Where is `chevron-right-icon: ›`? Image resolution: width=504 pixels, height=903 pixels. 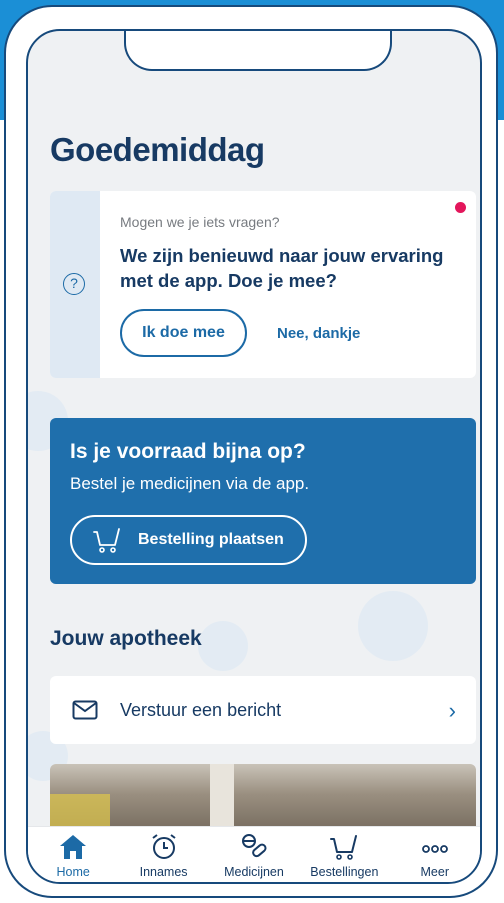
chevron-right-icon: › is located at coordinates (452, 710).